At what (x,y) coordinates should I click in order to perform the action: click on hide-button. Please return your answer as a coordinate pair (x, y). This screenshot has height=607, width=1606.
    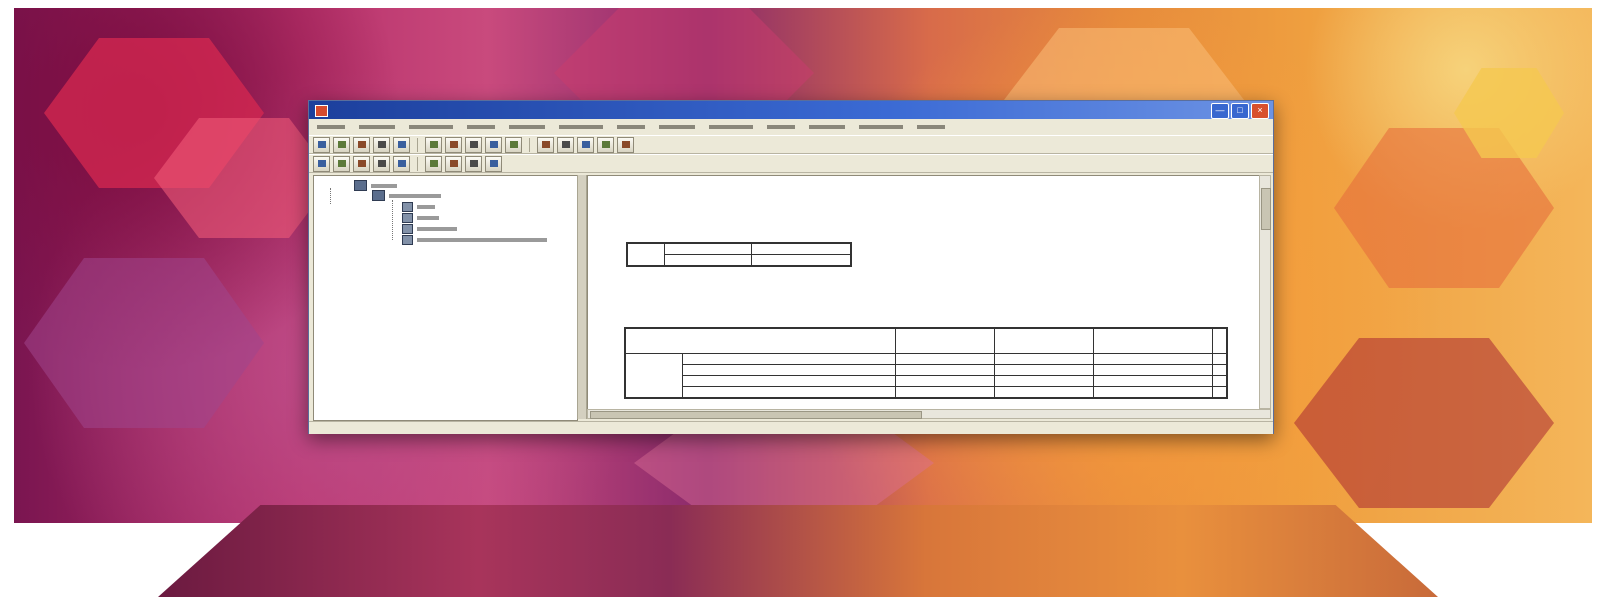
    Looking at the image, I should click on (433, 163).